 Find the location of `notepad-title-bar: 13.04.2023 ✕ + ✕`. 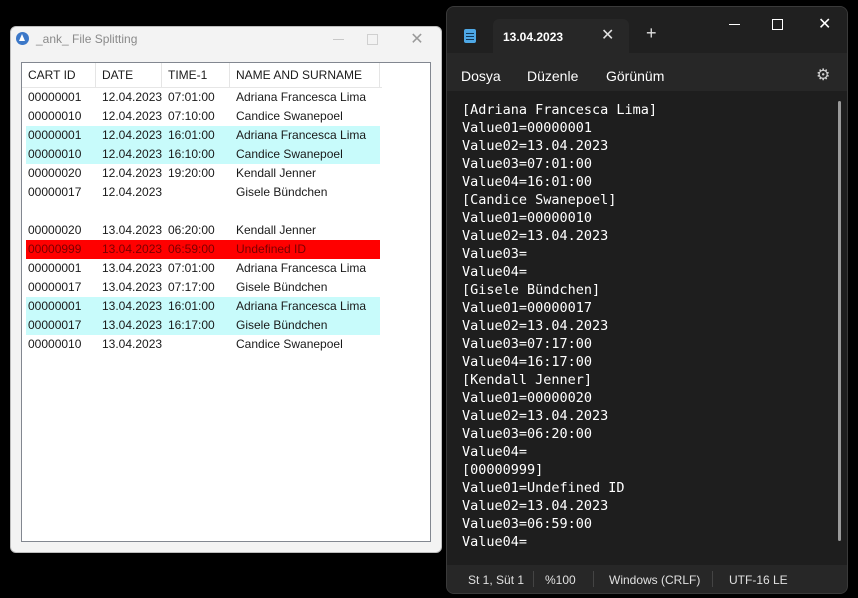

notepad-title-bar: 13.04.2023 ✕ + ✕ is located at coordinates (647, 30).